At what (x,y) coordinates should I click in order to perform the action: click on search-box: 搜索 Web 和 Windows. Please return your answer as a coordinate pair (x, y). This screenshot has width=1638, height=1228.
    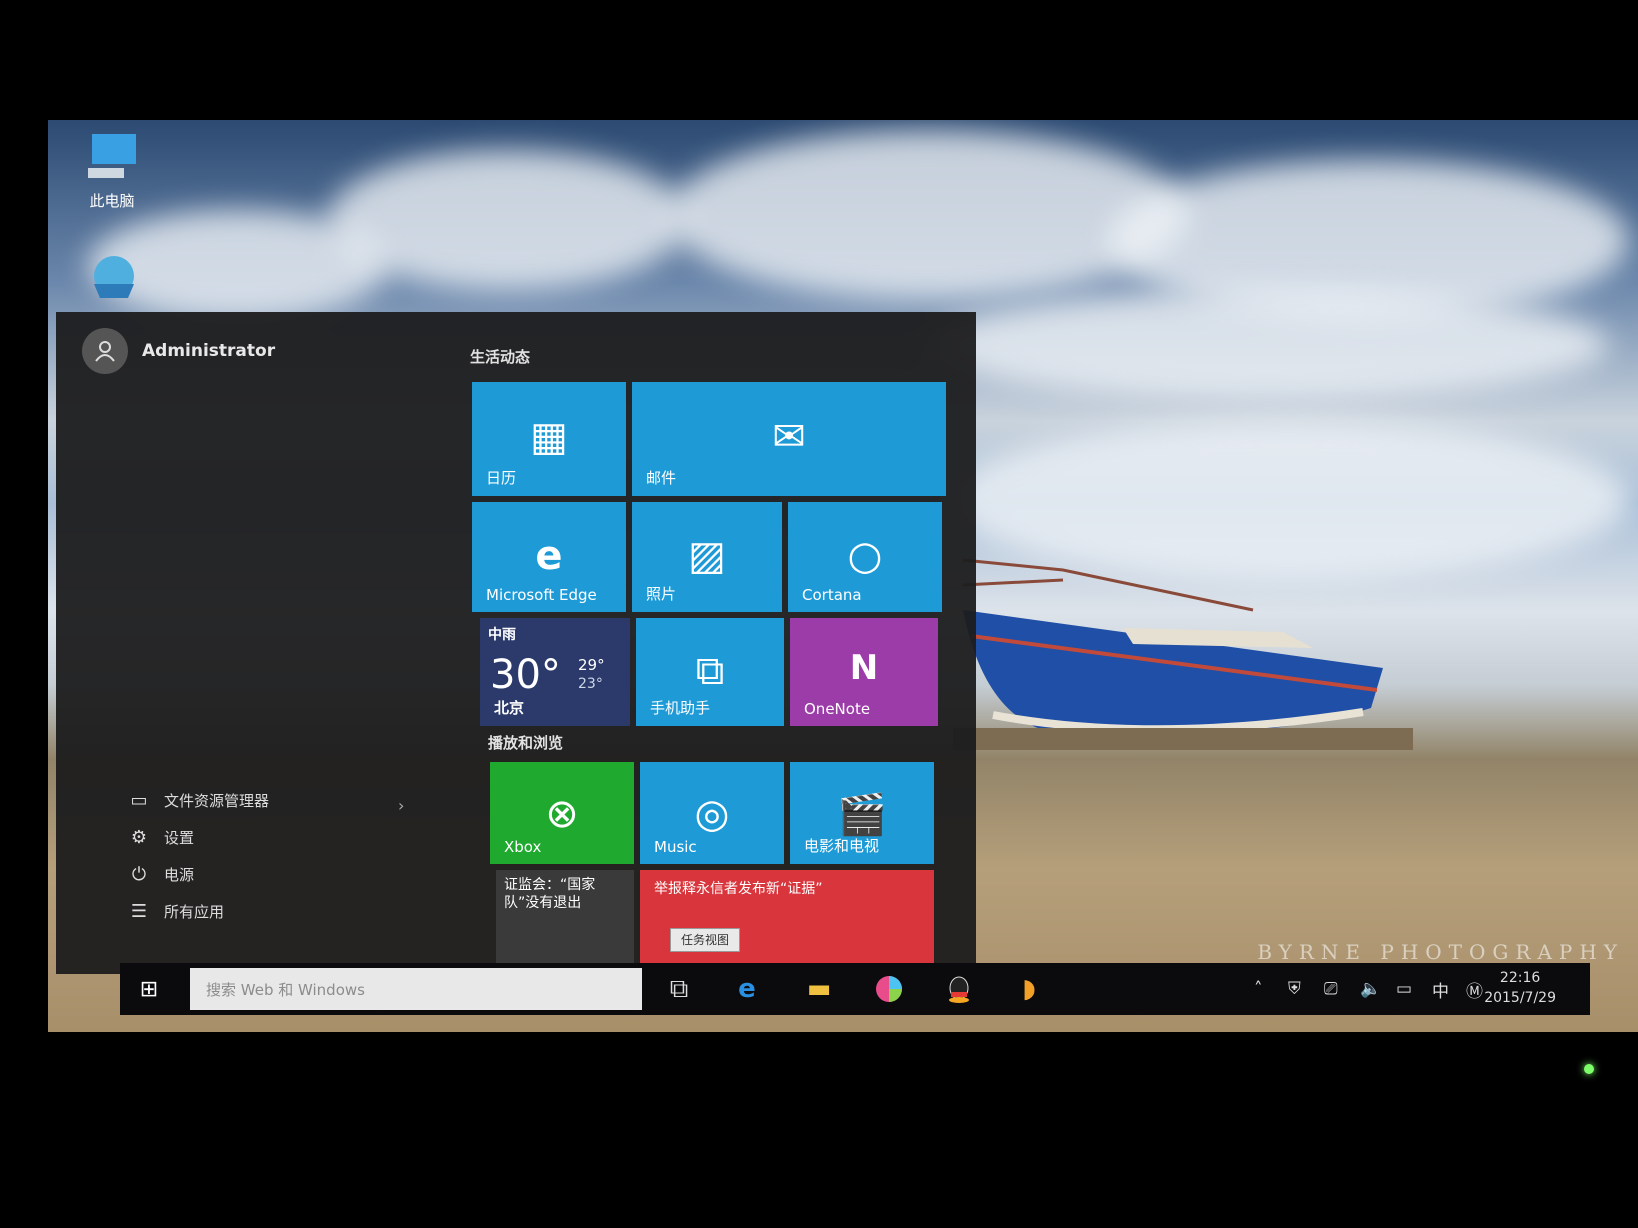
    Looking at the image, I should click on (416, 989).